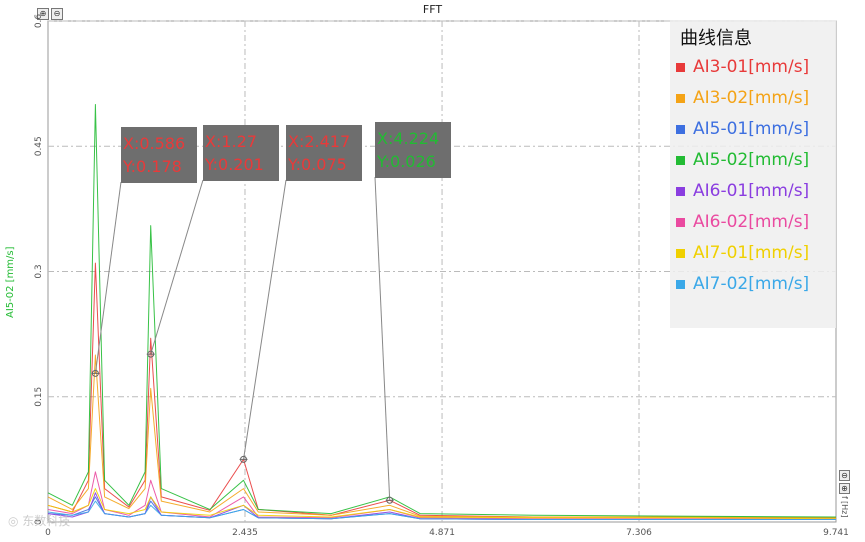 Image resolution: width=865 pixels, height=542 pixels. Describe the element at coordinates (234, 164) in the screenshot. I see `annotation-label-y: Y:0.201` at that location.